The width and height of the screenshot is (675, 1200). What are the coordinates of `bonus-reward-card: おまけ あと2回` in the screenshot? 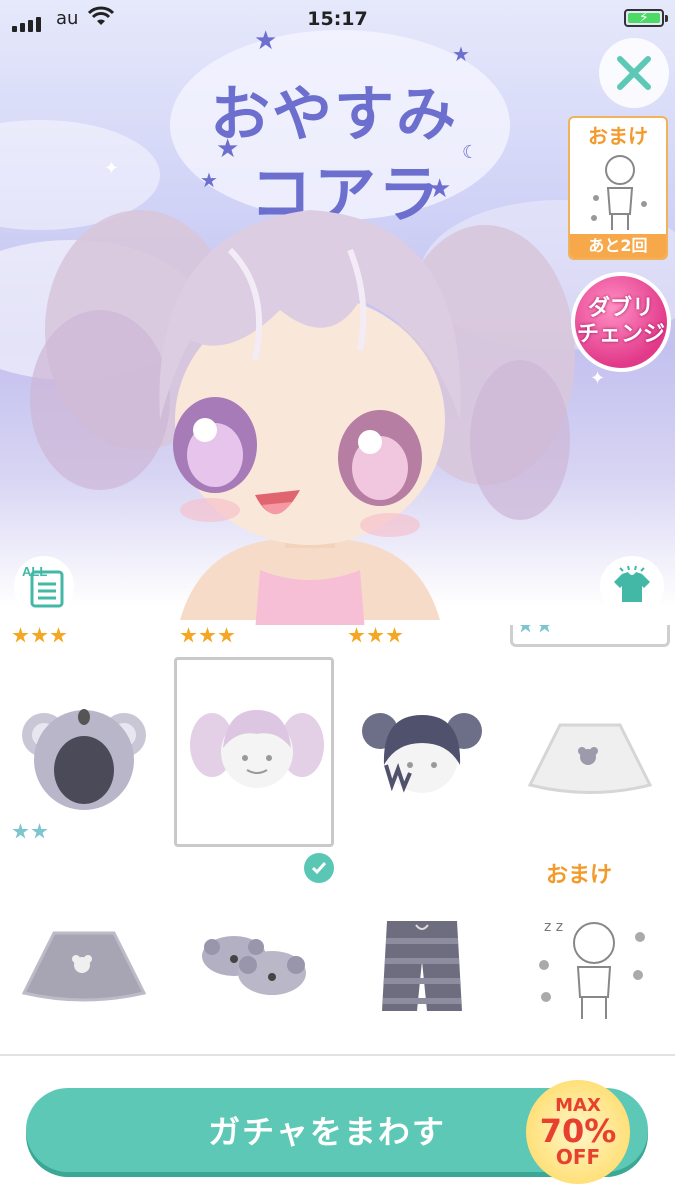 It's located at (618, 188).